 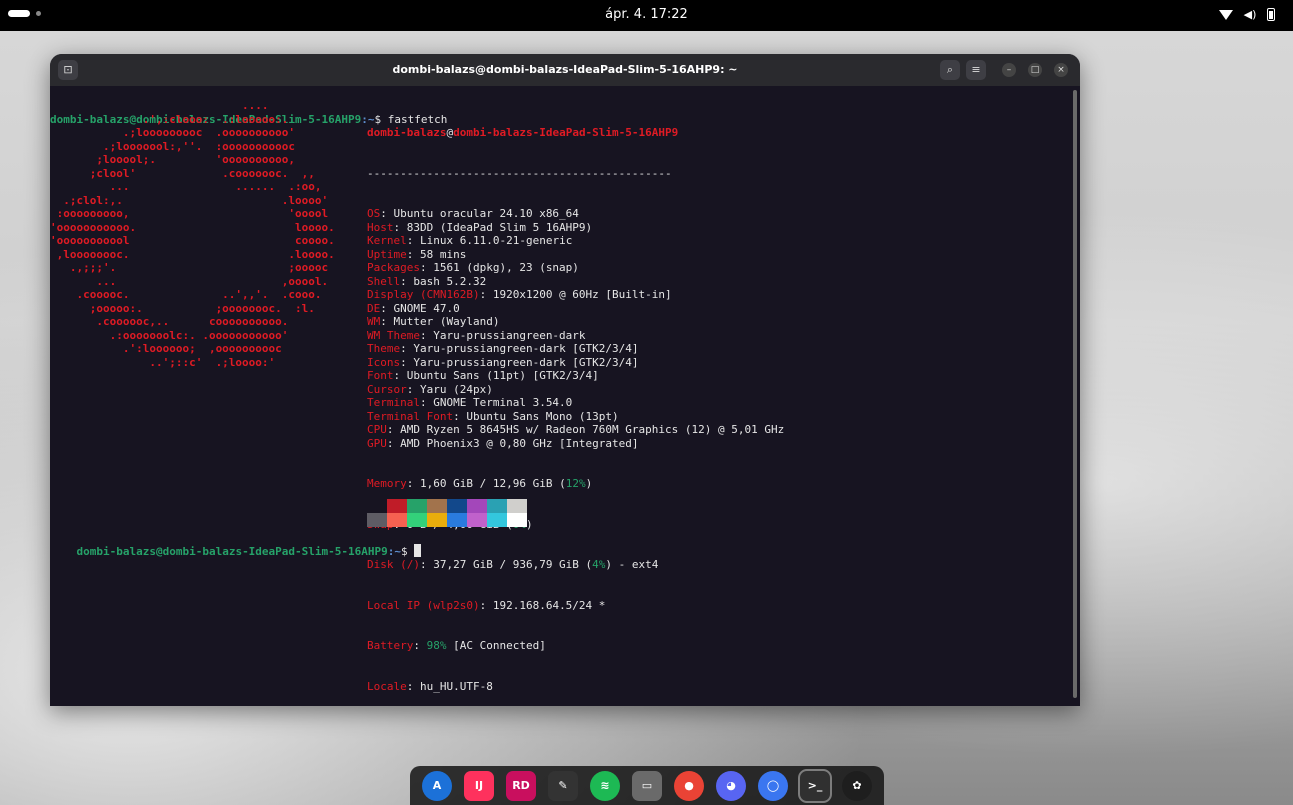 I want to click on discord-icon: ◕, so click(x=731, y=785).